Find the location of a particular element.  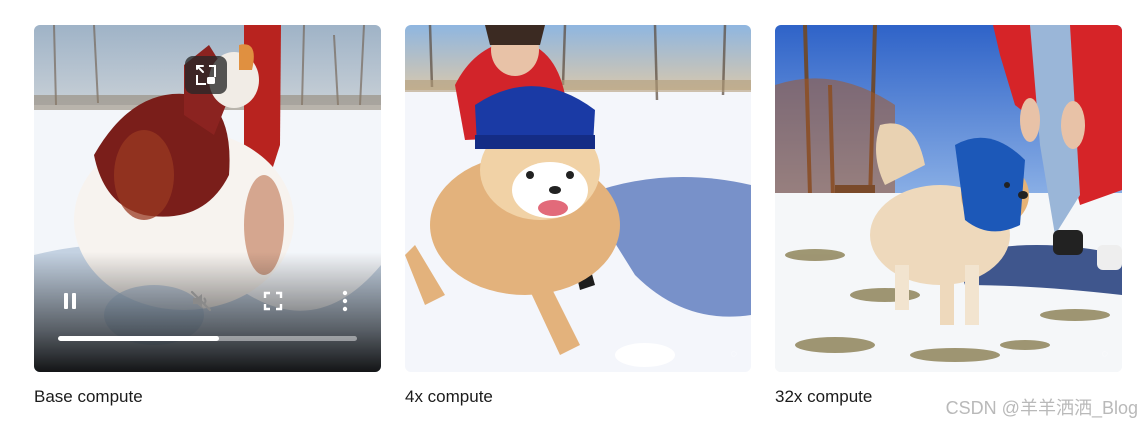

picture-in-picture-icon is located at coordinates (206, 75).